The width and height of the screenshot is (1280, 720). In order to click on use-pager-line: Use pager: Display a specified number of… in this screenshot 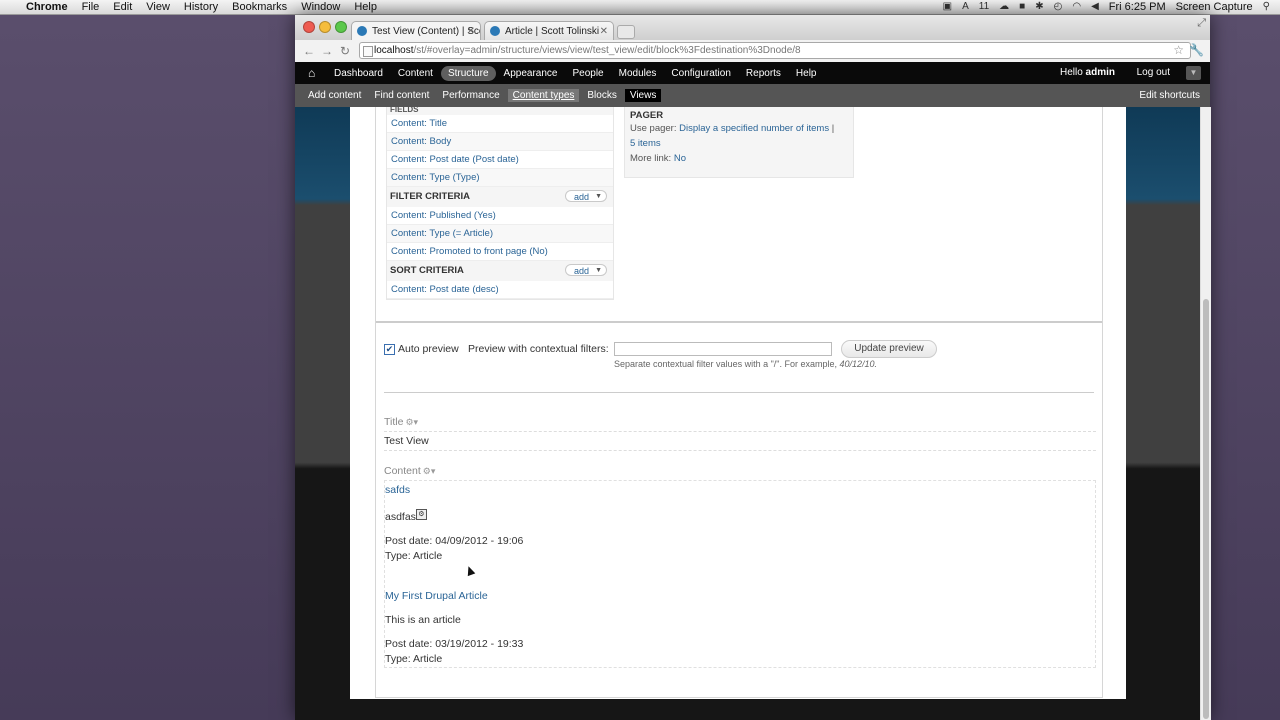, I will do `click(739, 136)`.